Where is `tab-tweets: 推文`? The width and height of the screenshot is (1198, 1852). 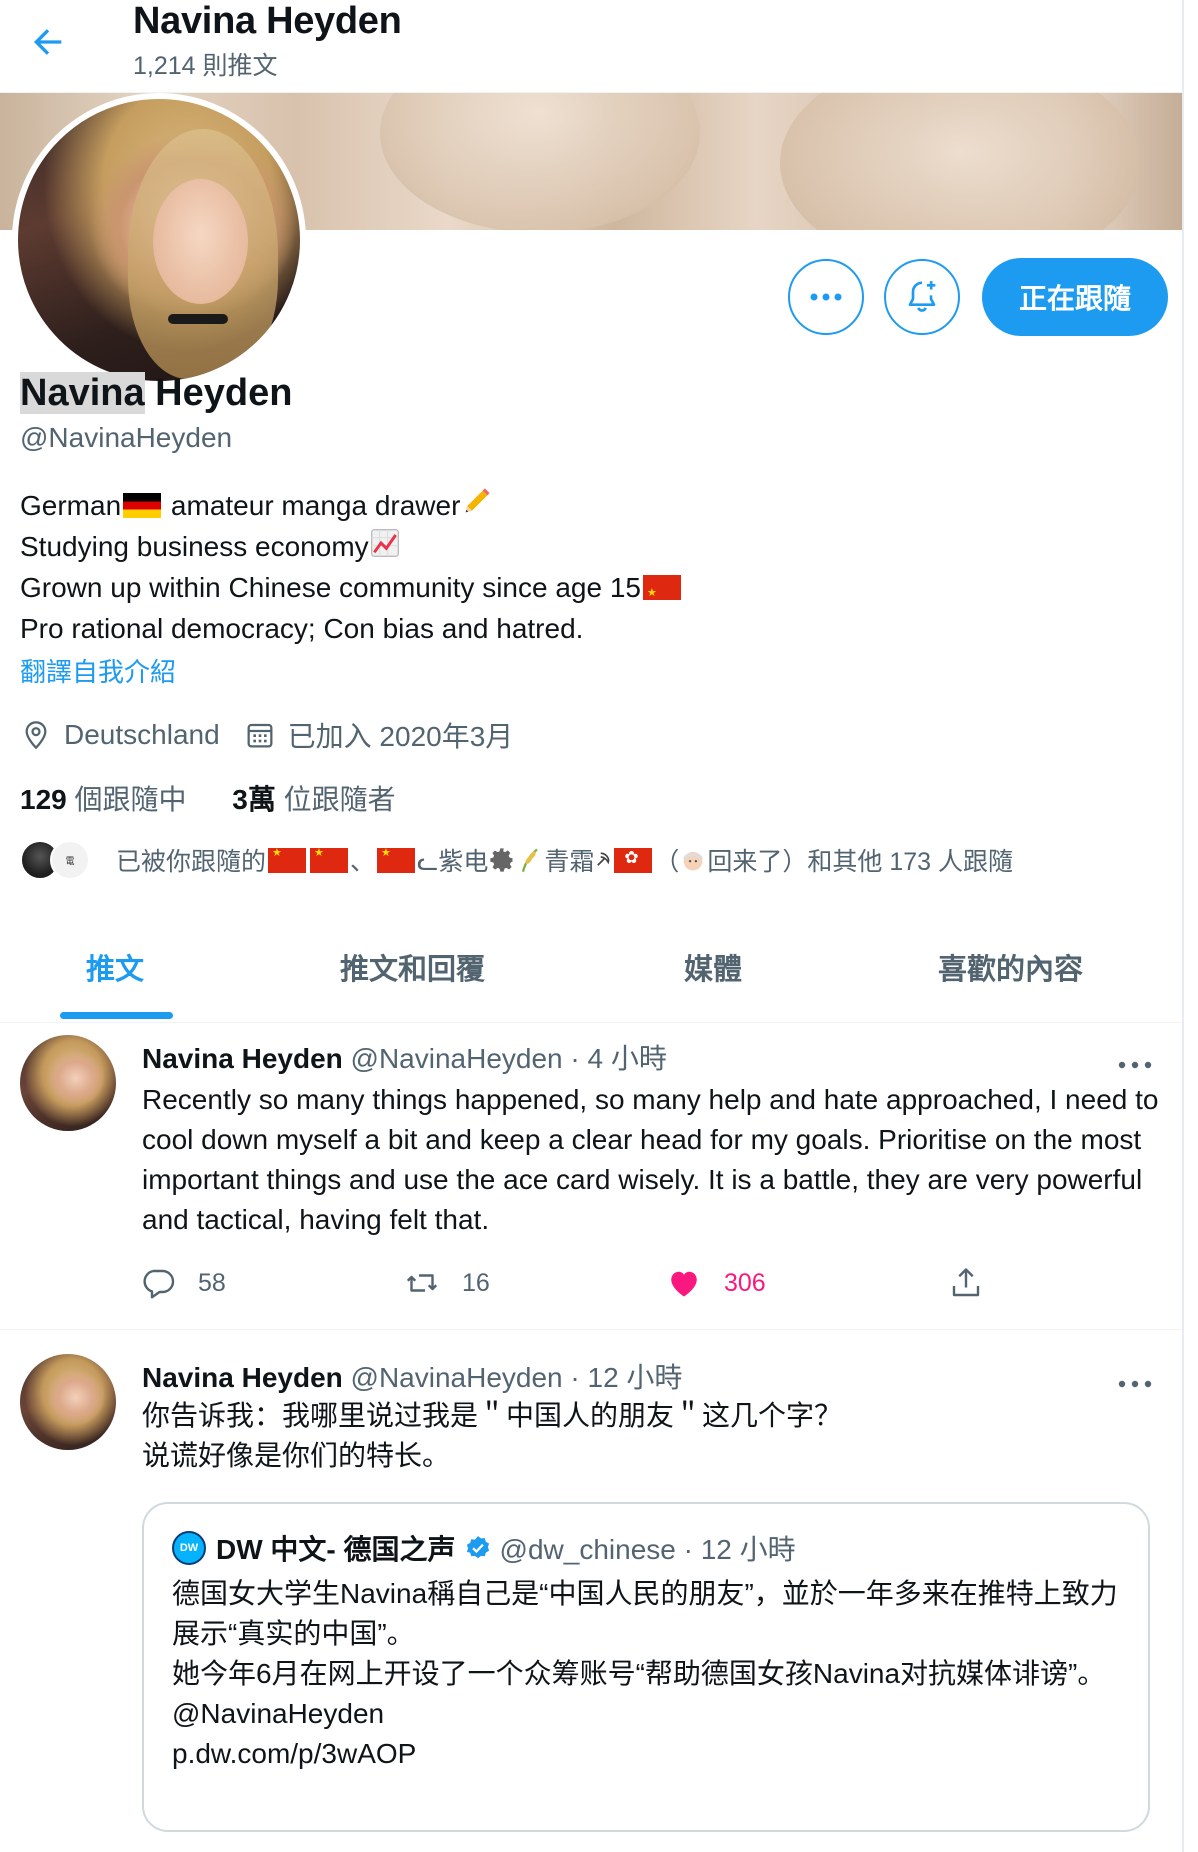
tab-tweets: 推文 is located at coordinates (115, 967).